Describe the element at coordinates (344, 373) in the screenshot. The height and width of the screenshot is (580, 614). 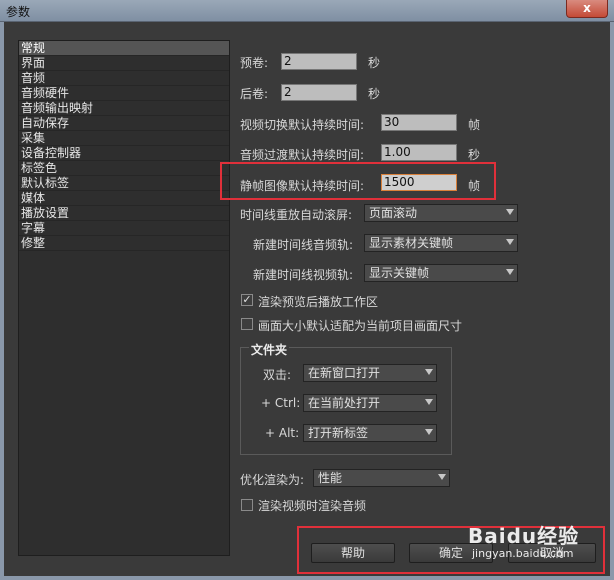
I see `double-click-value: 在新窗口打开` at that location.